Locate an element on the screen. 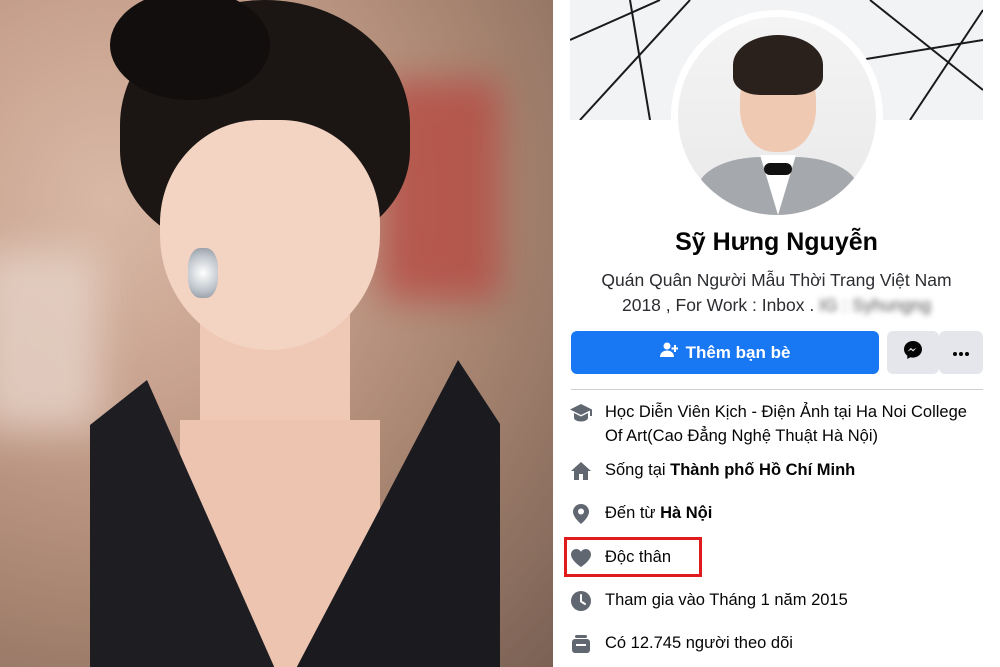 The image size is (1000, 667). earring is located at coordinates (203, 273).